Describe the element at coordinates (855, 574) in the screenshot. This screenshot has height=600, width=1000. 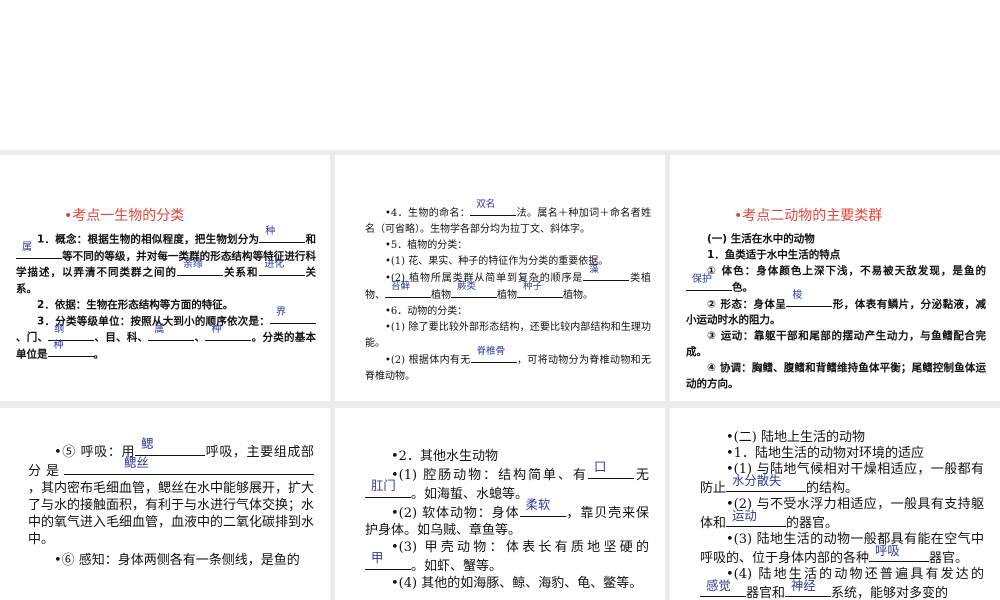
I see `text-segment: •(4) 陆地生活的动物还普遍具有发达的` at that location.